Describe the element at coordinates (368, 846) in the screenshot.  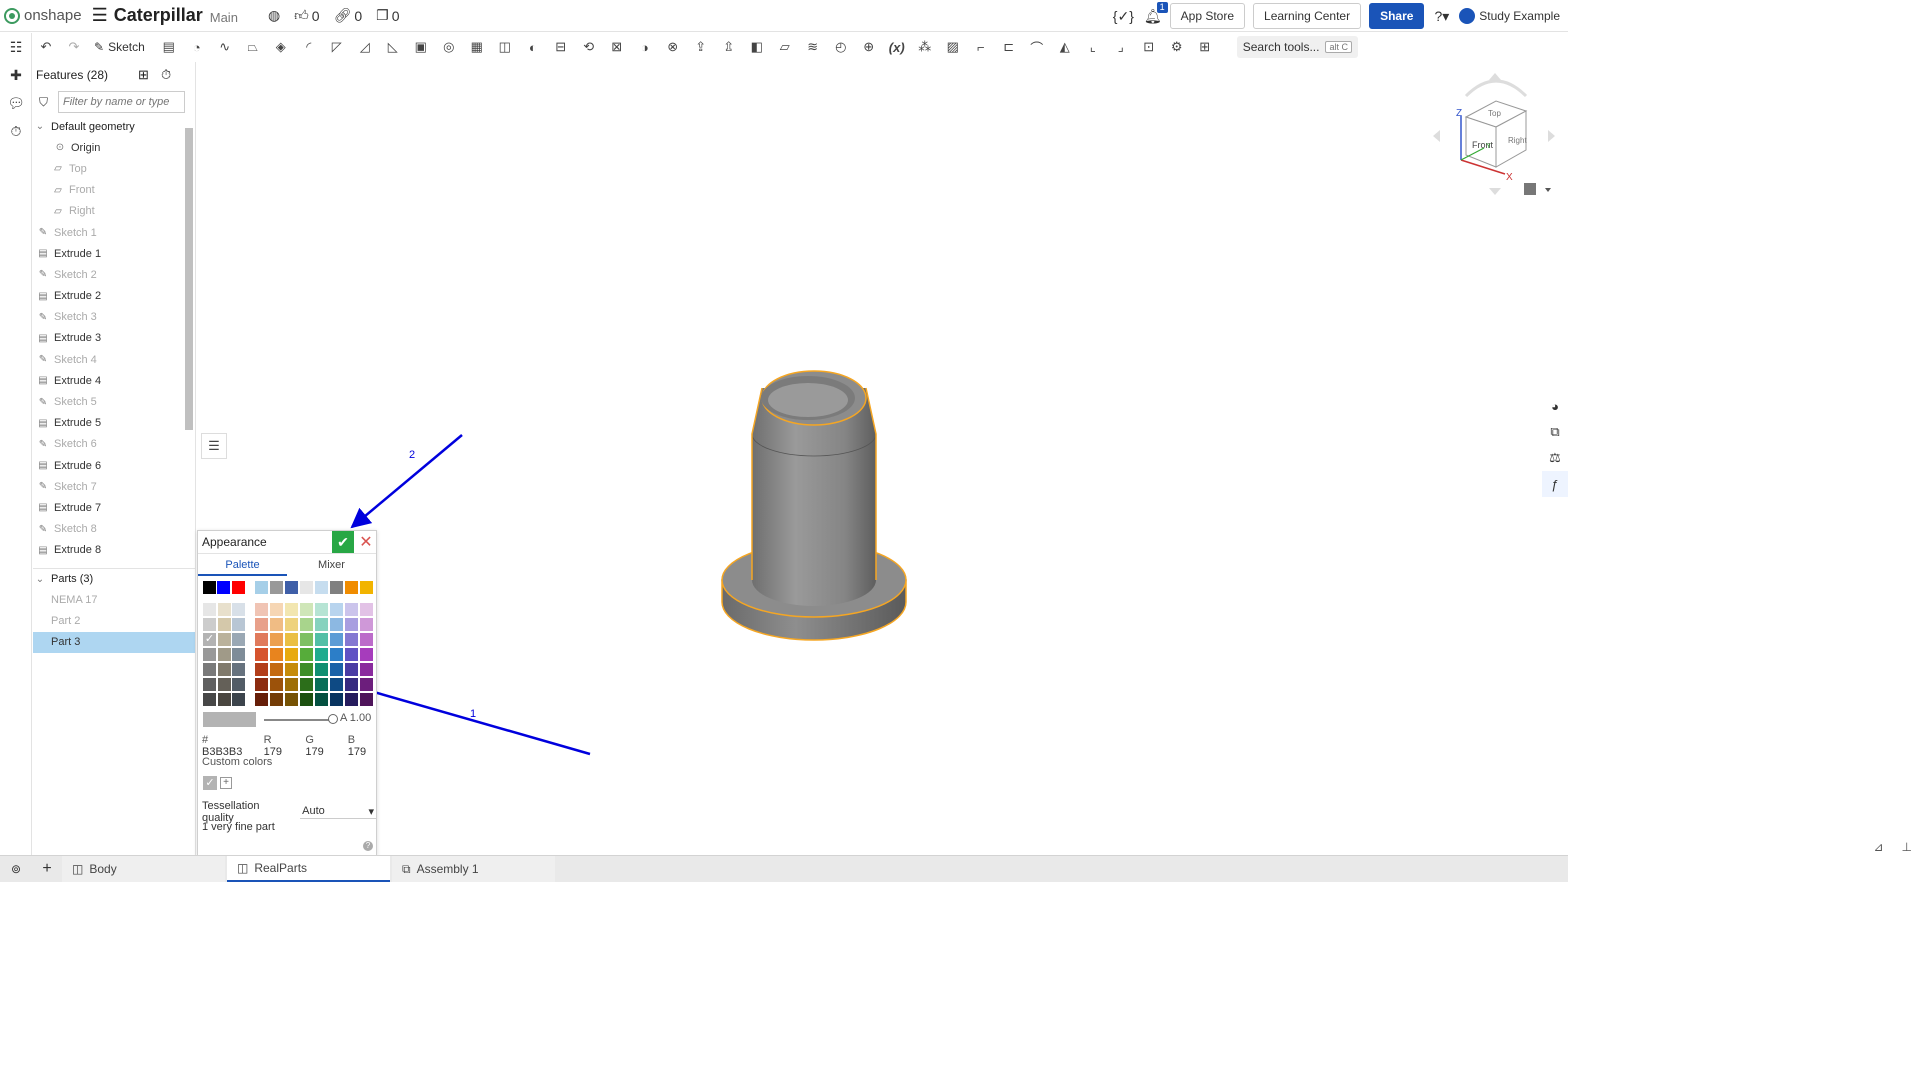
I see `help-icon: ?` at that location.